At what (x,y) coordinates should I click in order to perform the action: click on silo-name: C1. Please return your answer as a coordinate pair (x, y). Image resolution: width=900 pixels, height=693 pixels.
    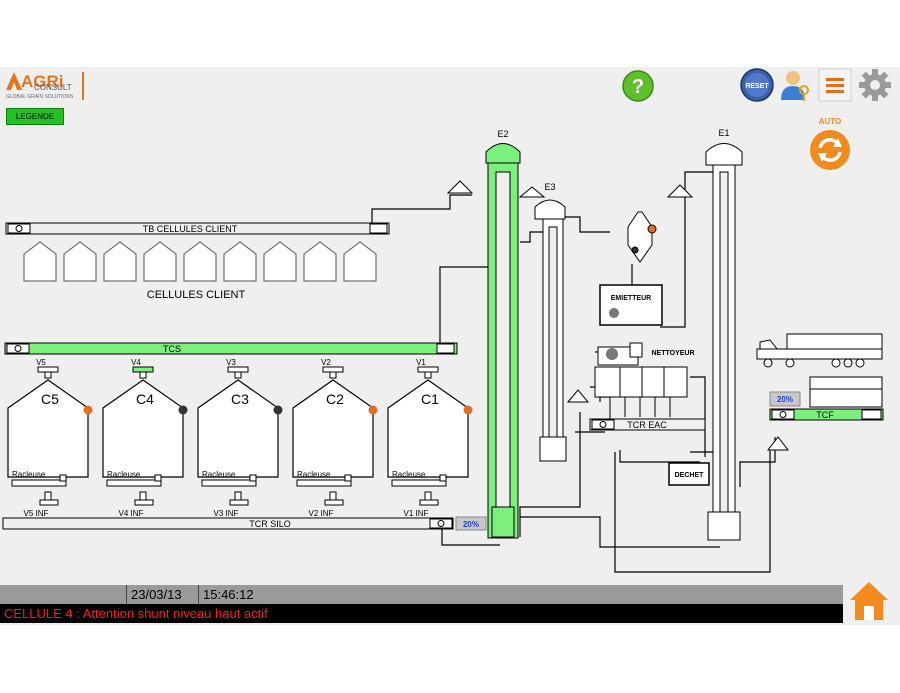
    Looking at the image, I should click on (430, 399).